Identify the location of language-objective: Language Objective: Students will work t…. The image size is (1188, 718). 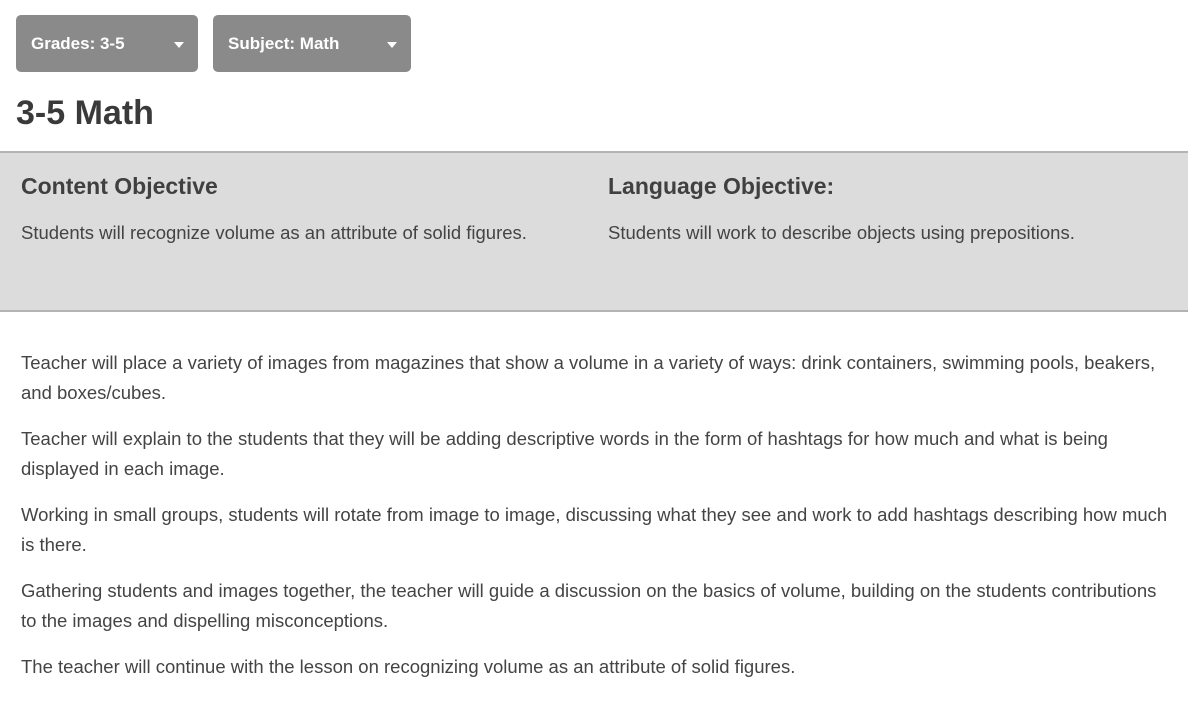
(888, 209).